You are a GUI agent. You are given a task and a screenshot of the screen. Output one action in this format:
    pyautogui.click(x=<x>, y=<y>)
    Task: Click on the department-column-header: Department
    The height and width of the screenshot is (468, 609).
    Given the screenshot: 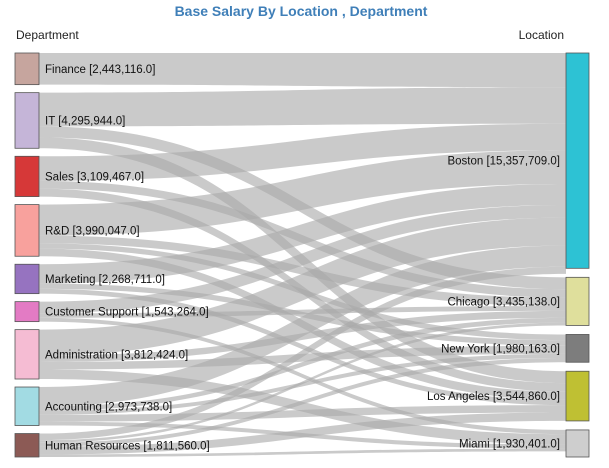 What is the action you would take?
    pyautogui.click(x=47, y=35)
    